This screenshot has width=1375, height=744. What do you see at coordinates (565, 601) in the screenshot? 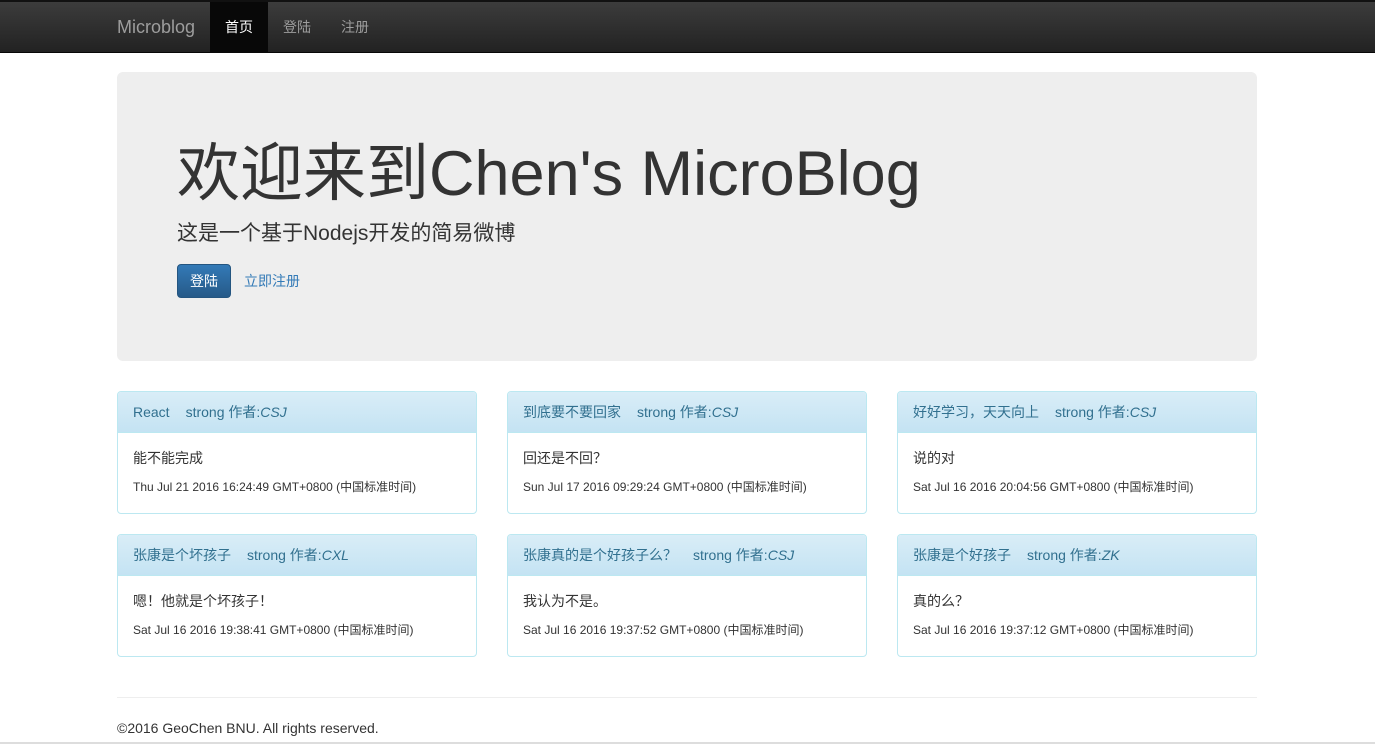
I see `post-content: 我认为不是。` at bounding box center [565, 601].